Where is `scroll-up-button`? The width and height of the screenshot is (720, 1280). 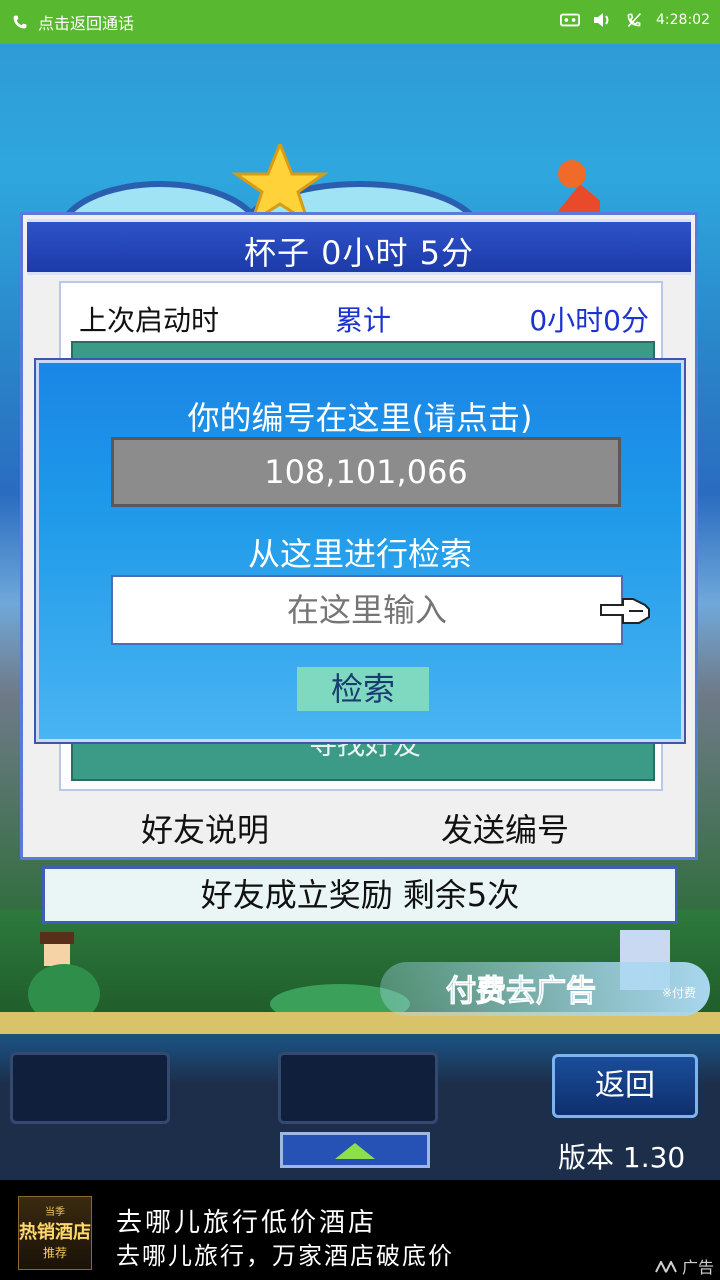
scroll-up-button is located at coordinates (355, 1150).